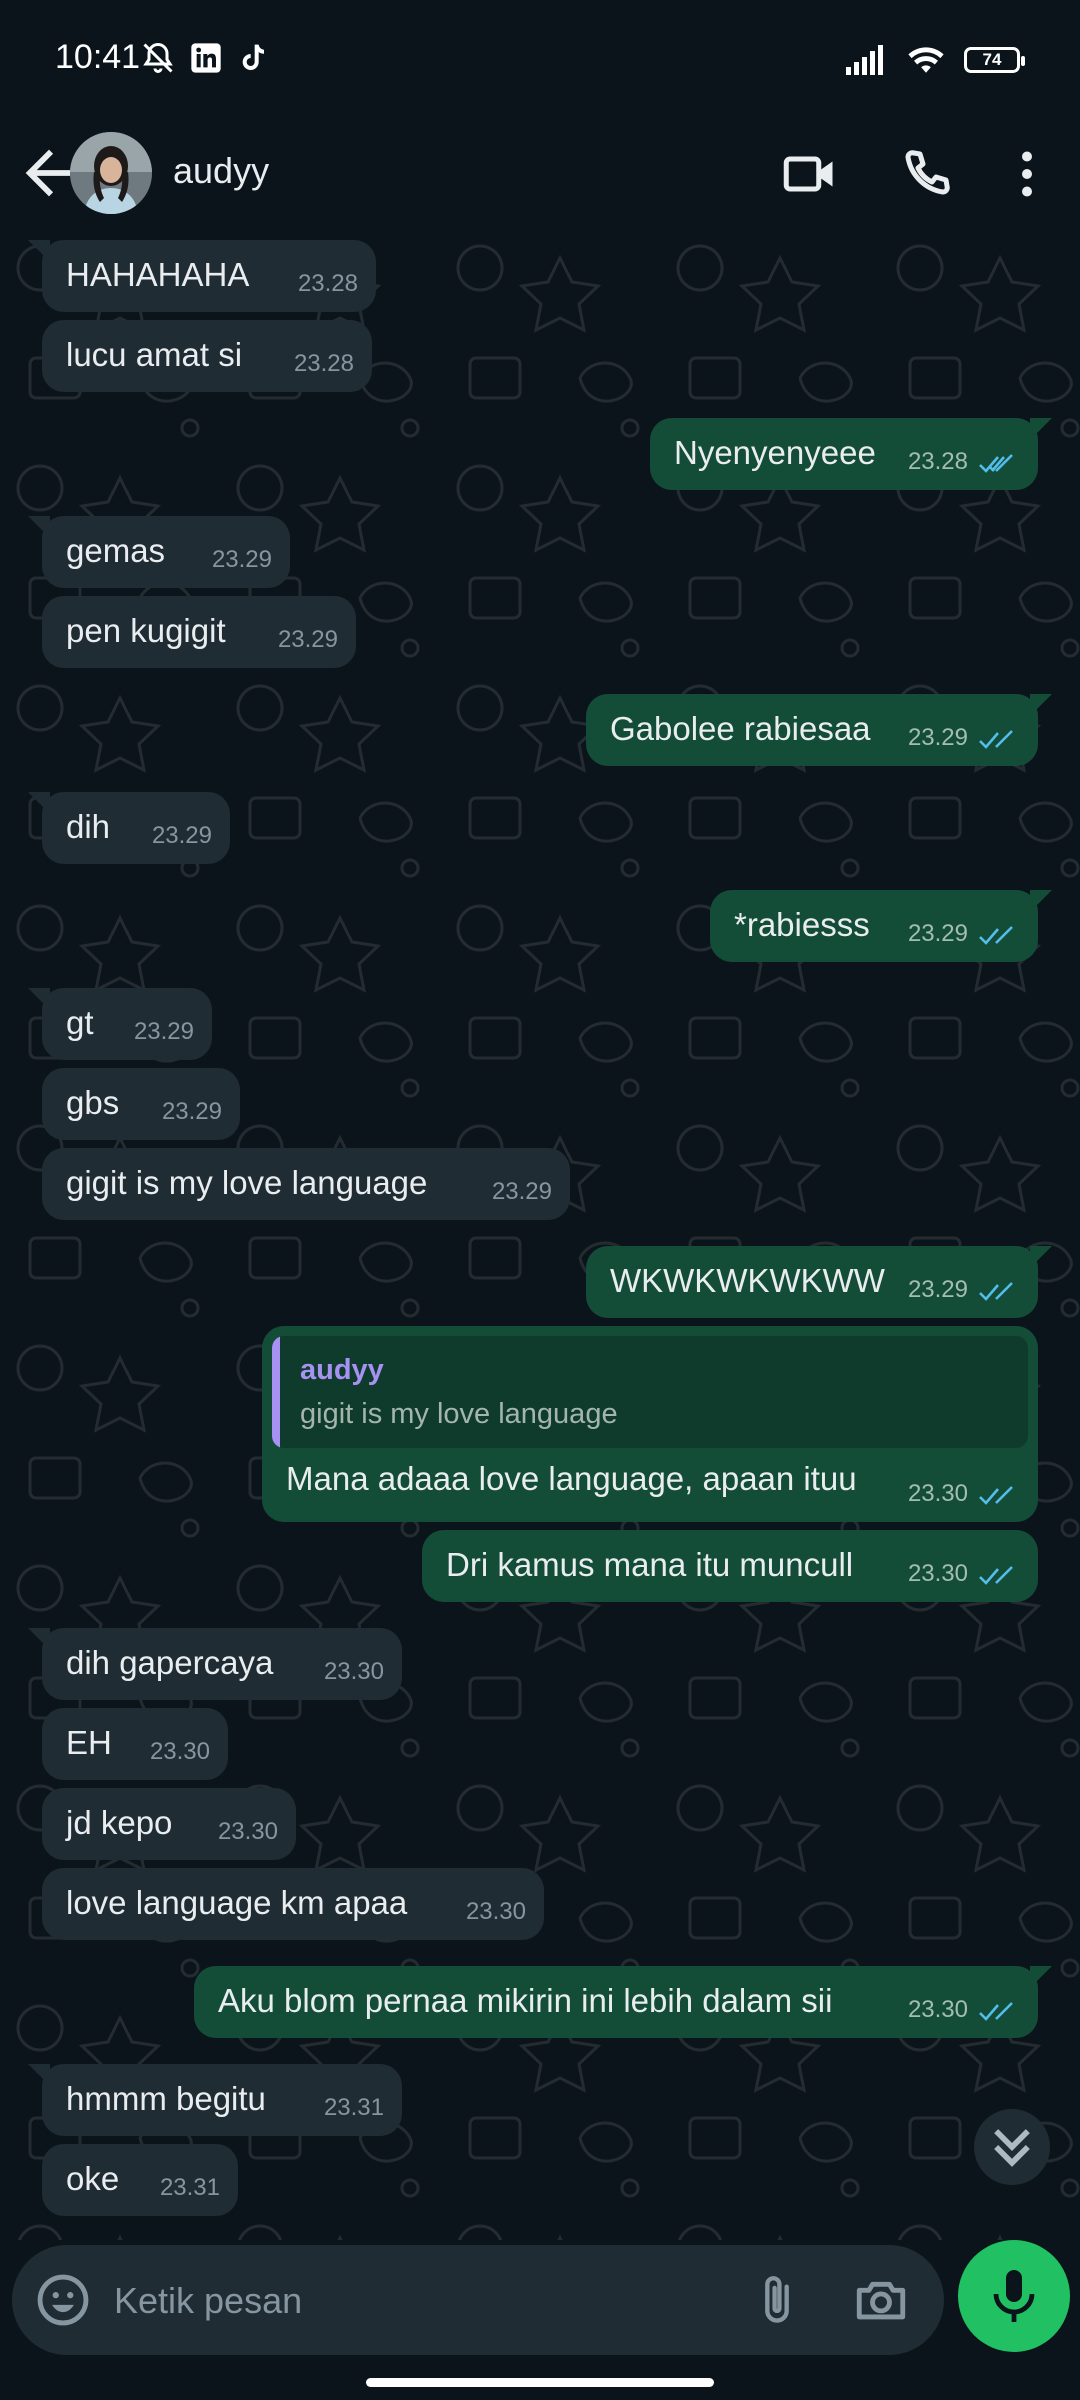 Image resolution: width=1080 pixels, height=2400 pixels. Describe the element at coordinates (158, 274) in the screenshot. I see `message-text: HAHAHAHA` at that location.